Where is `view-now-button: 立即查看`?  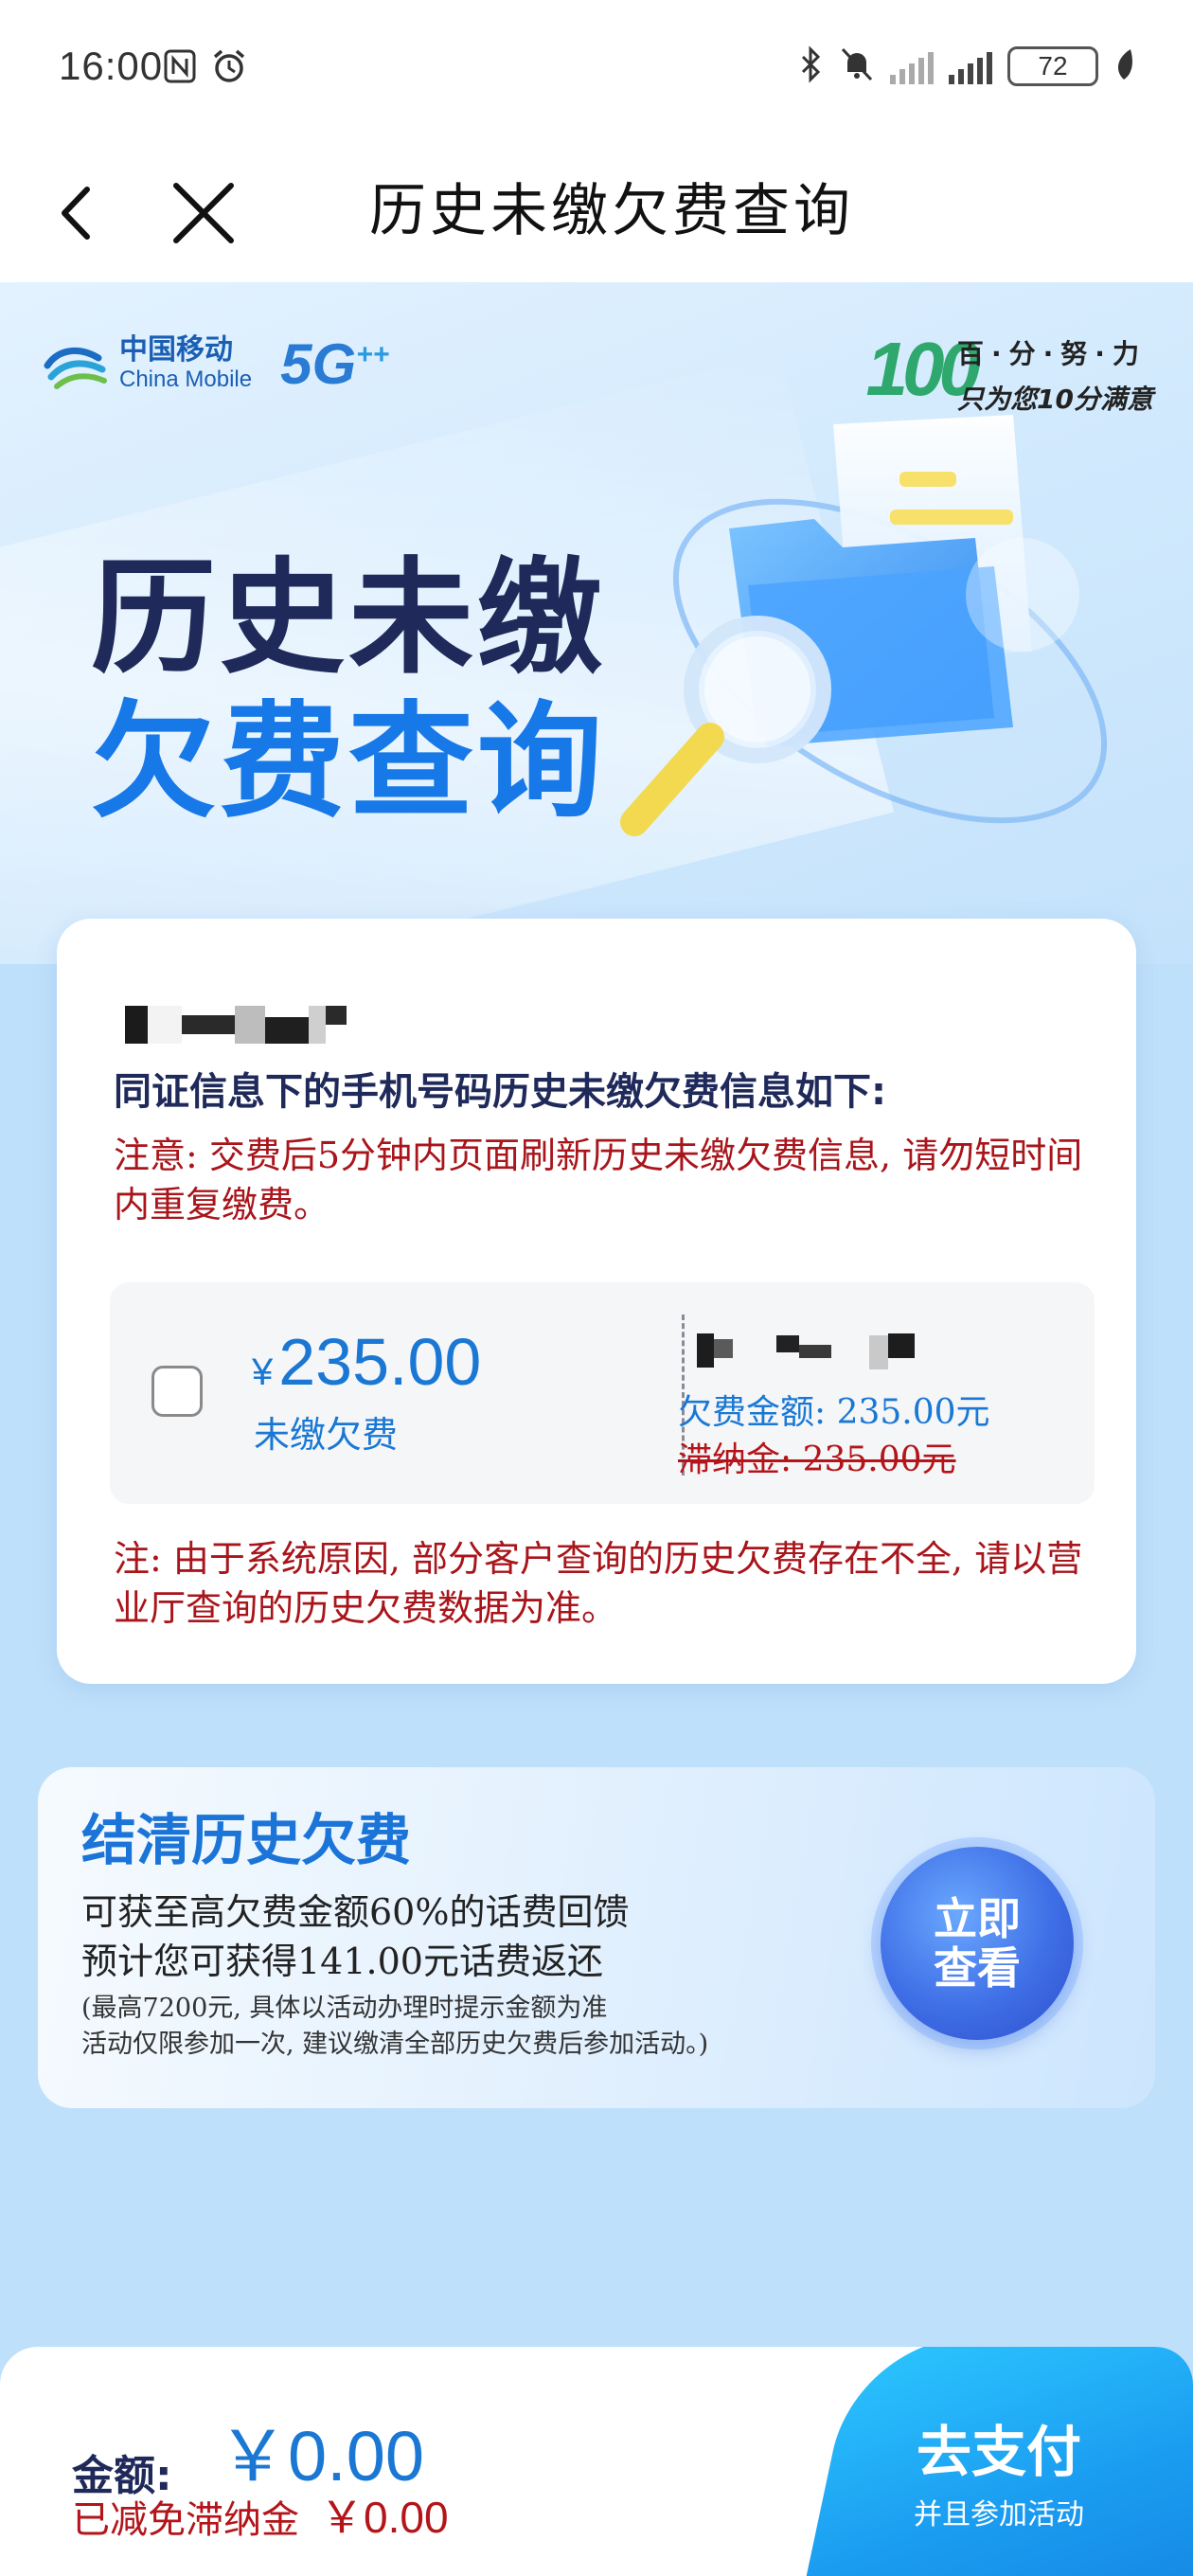 view-now-button: 立即查看 is located at coordinates (977, 1944).